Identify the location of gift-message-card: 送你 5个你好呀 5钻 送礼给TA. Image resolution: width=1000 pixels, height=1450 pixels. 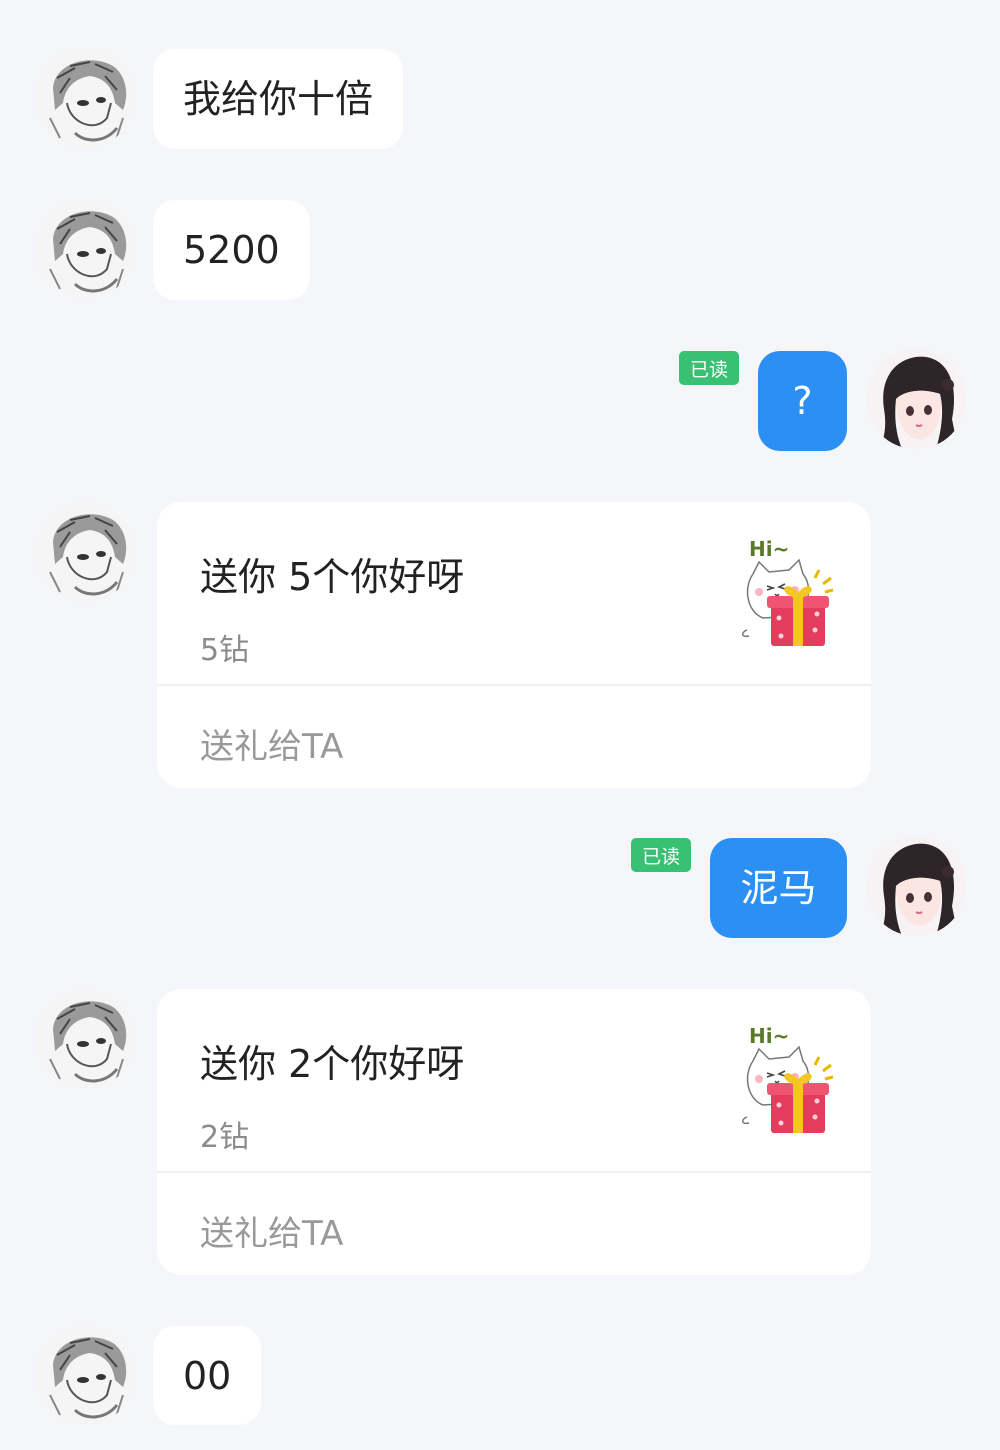
(514, 645).